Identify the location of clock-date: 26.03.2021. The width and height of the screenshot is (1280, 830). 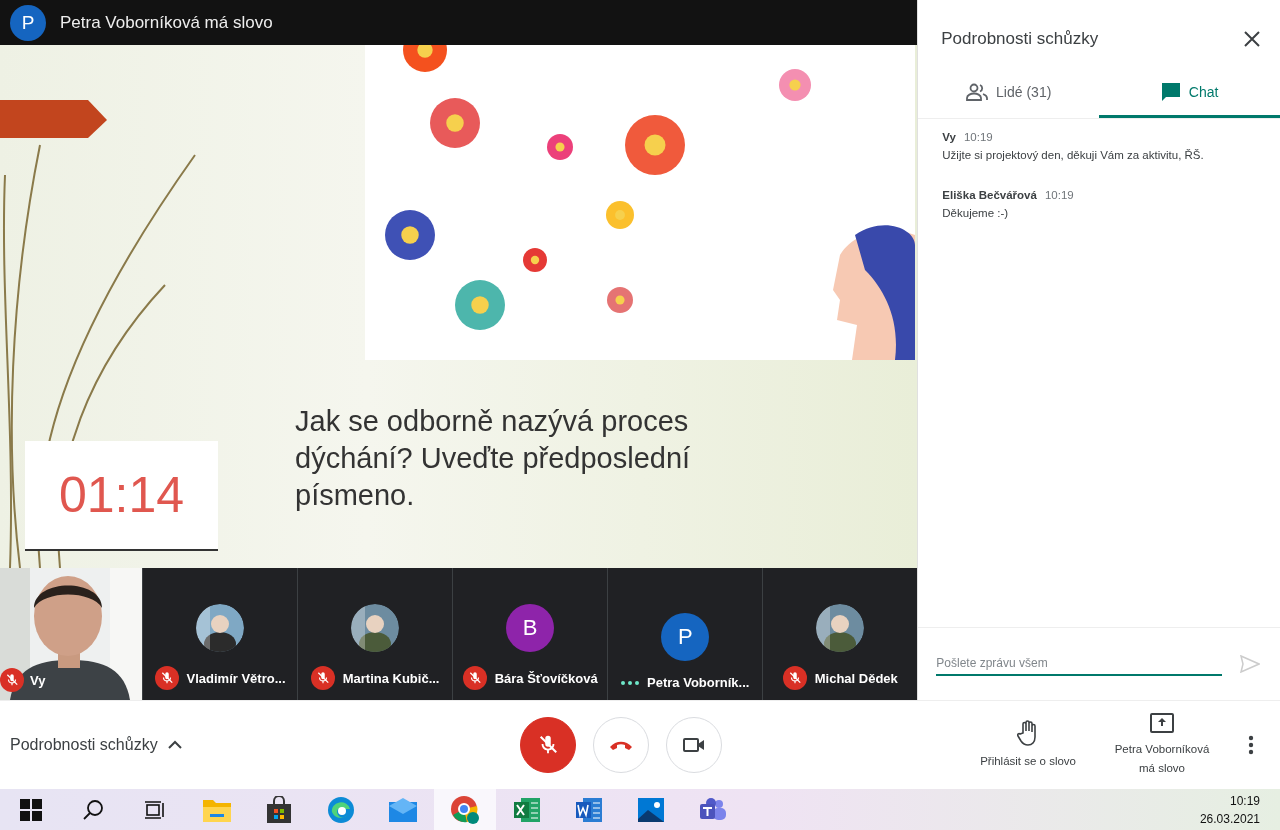
(1229, 819).